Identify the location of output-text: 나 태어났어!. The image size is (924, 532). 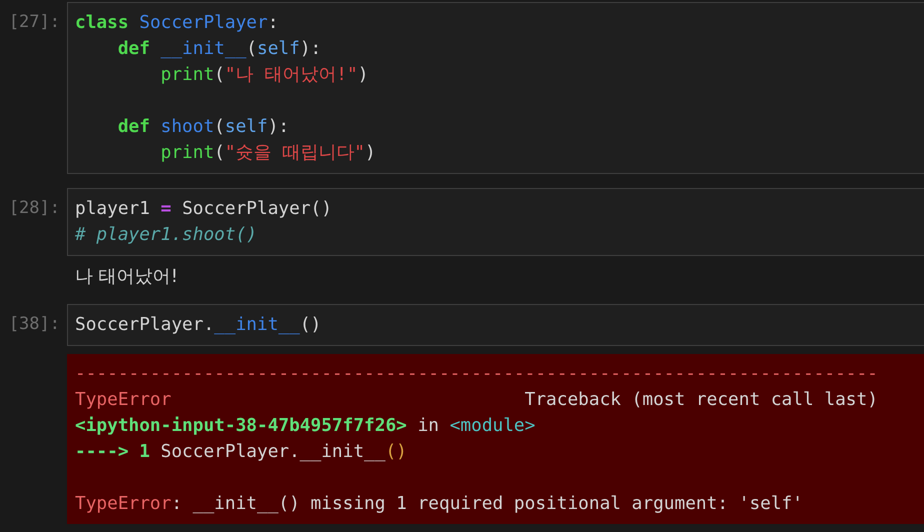
(126, 277).